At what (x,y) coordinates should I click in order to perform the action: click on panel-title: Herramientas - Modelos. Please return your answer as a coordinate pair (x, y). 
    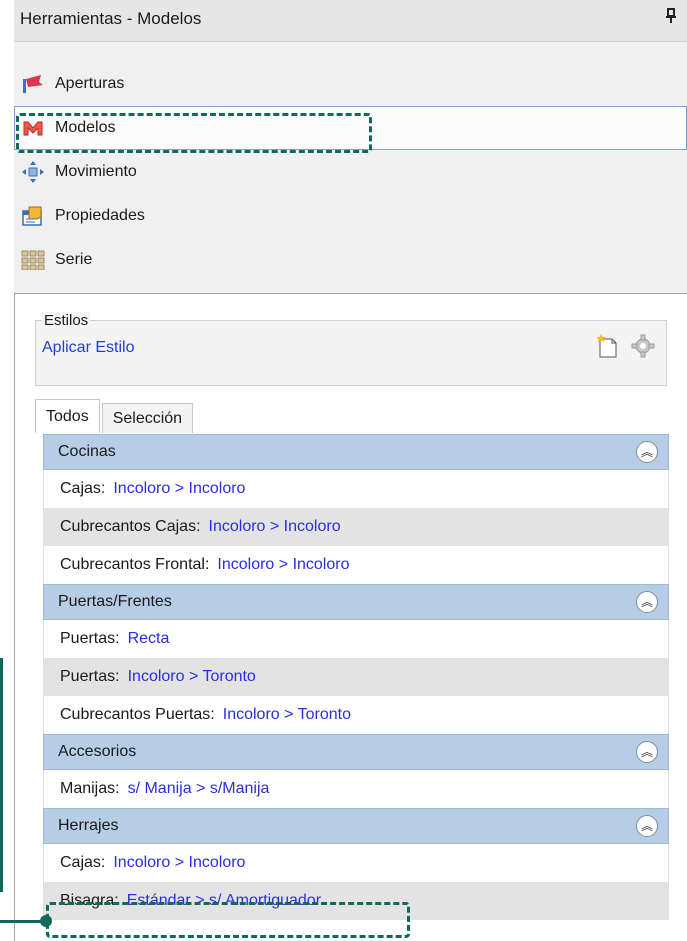
    Looking at the image, I should click on (111, 18).